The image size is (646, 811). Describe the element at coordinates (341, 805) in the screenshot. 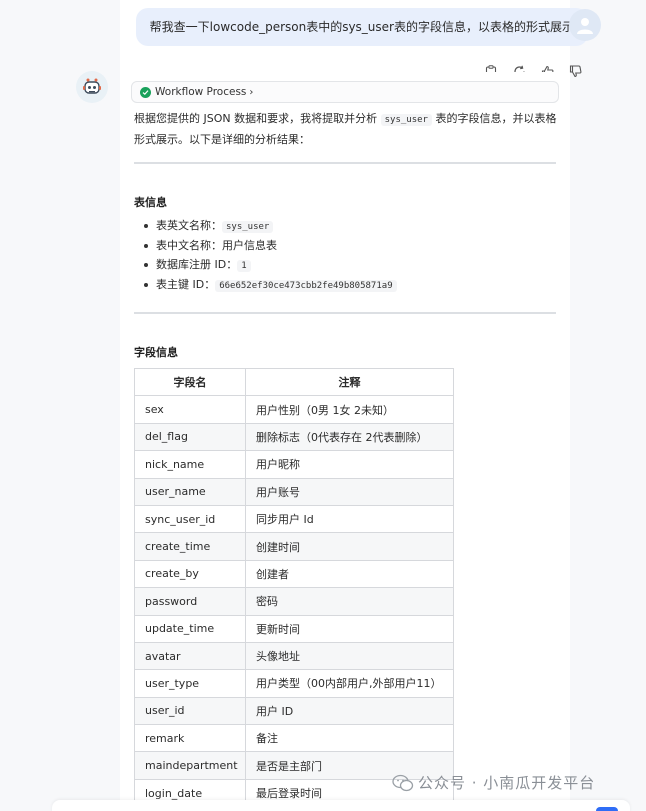

I see `chat-input-bar` at that location.